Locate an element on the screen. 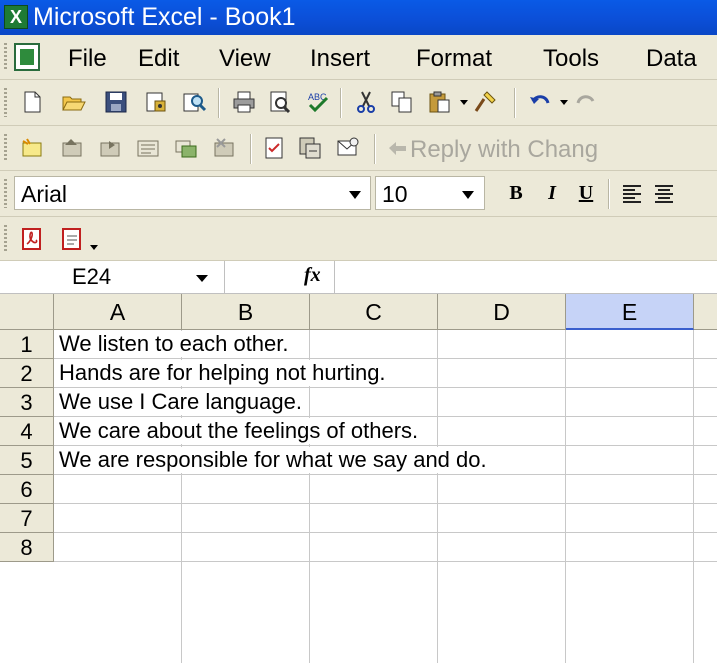  row-header: 8 is located at coordinates (27, 547).